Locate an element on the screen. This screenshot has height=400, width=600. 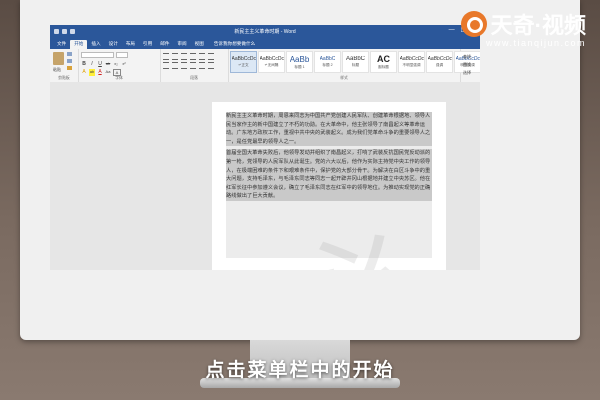
sort-icon is located at coordinates (211, 56).